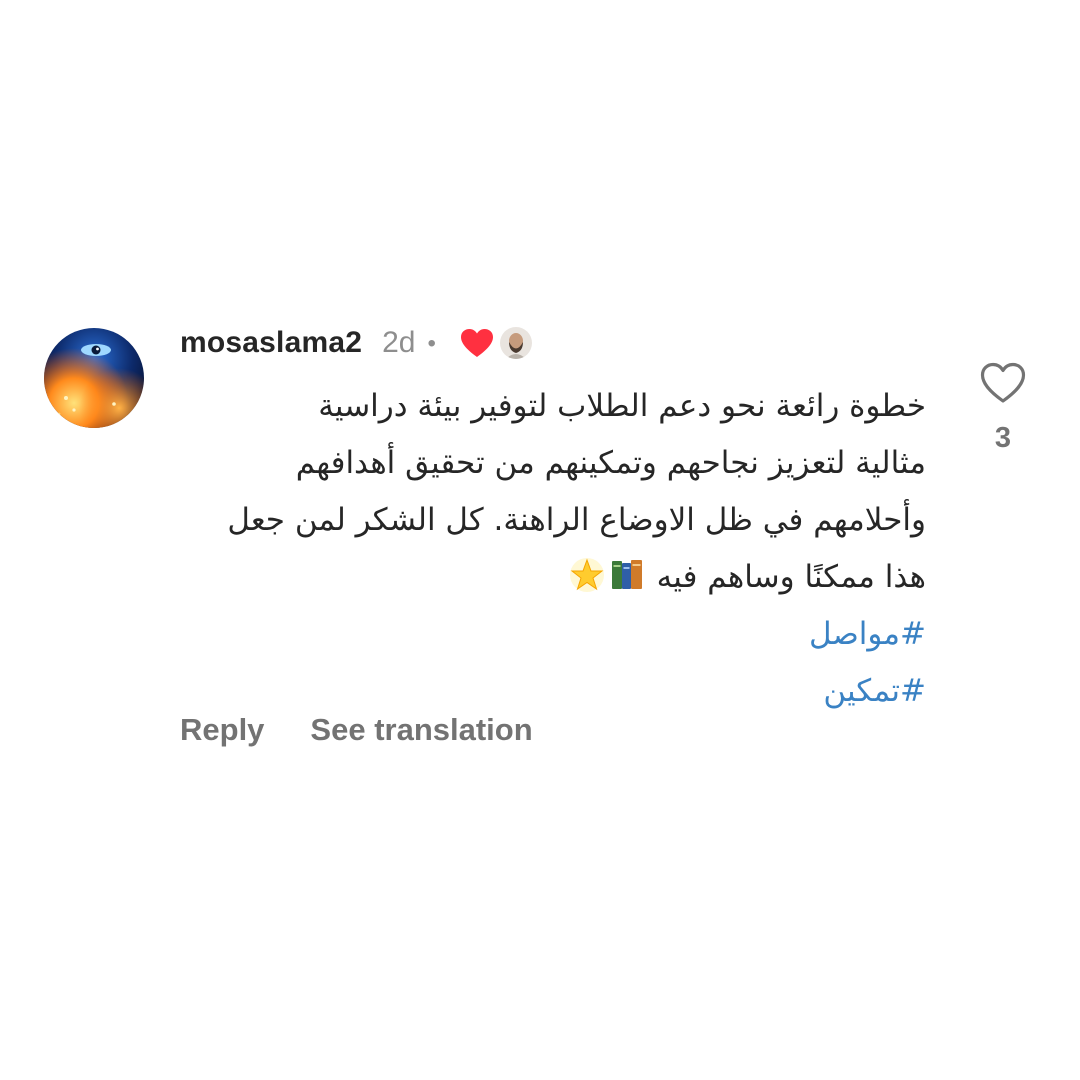 Image resolution: width=1080 pixels, height=1080 pixels. Describe the element at coordinates (271, 343) in the screenshot. I see `username: mosaslama2` at that location.